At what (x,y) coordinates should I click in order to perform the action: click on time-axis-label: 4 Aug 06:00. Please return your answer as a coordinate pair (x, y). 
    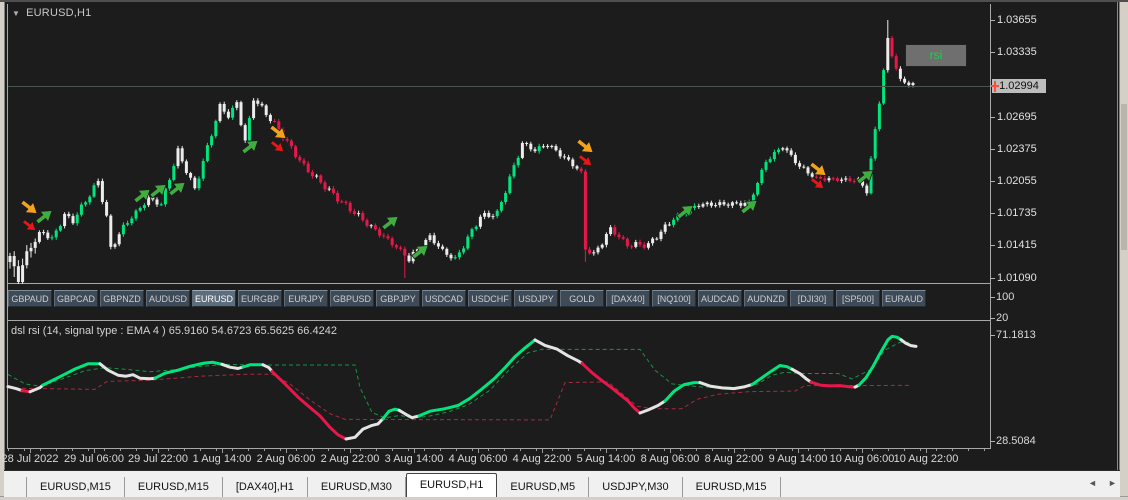
    Looking at the image, I should click on (478, 459).